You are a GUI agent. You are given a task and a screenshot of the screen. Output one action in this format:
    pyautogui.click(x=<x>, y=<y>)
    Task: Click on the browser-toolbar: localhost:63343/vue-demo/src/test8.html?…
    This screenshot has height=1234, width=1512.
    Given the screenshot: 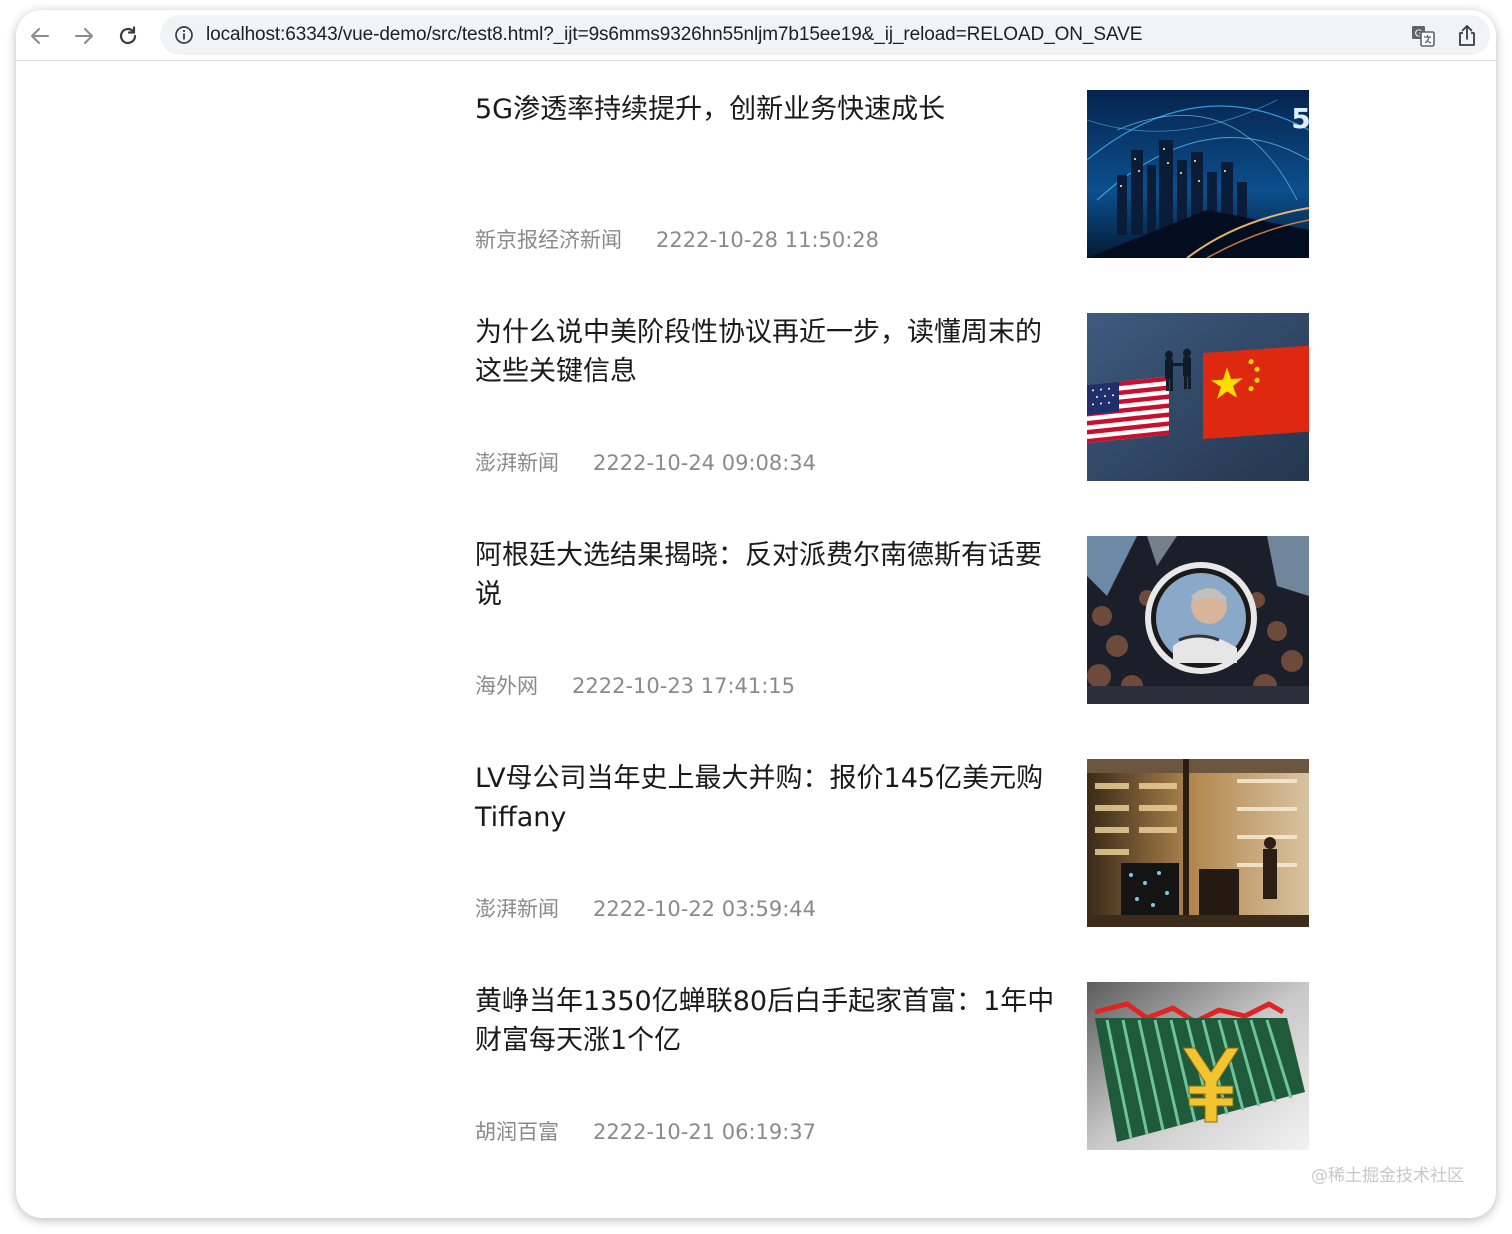 What is the action you would take?
    pyautogui.click(x=756, y=35)
    